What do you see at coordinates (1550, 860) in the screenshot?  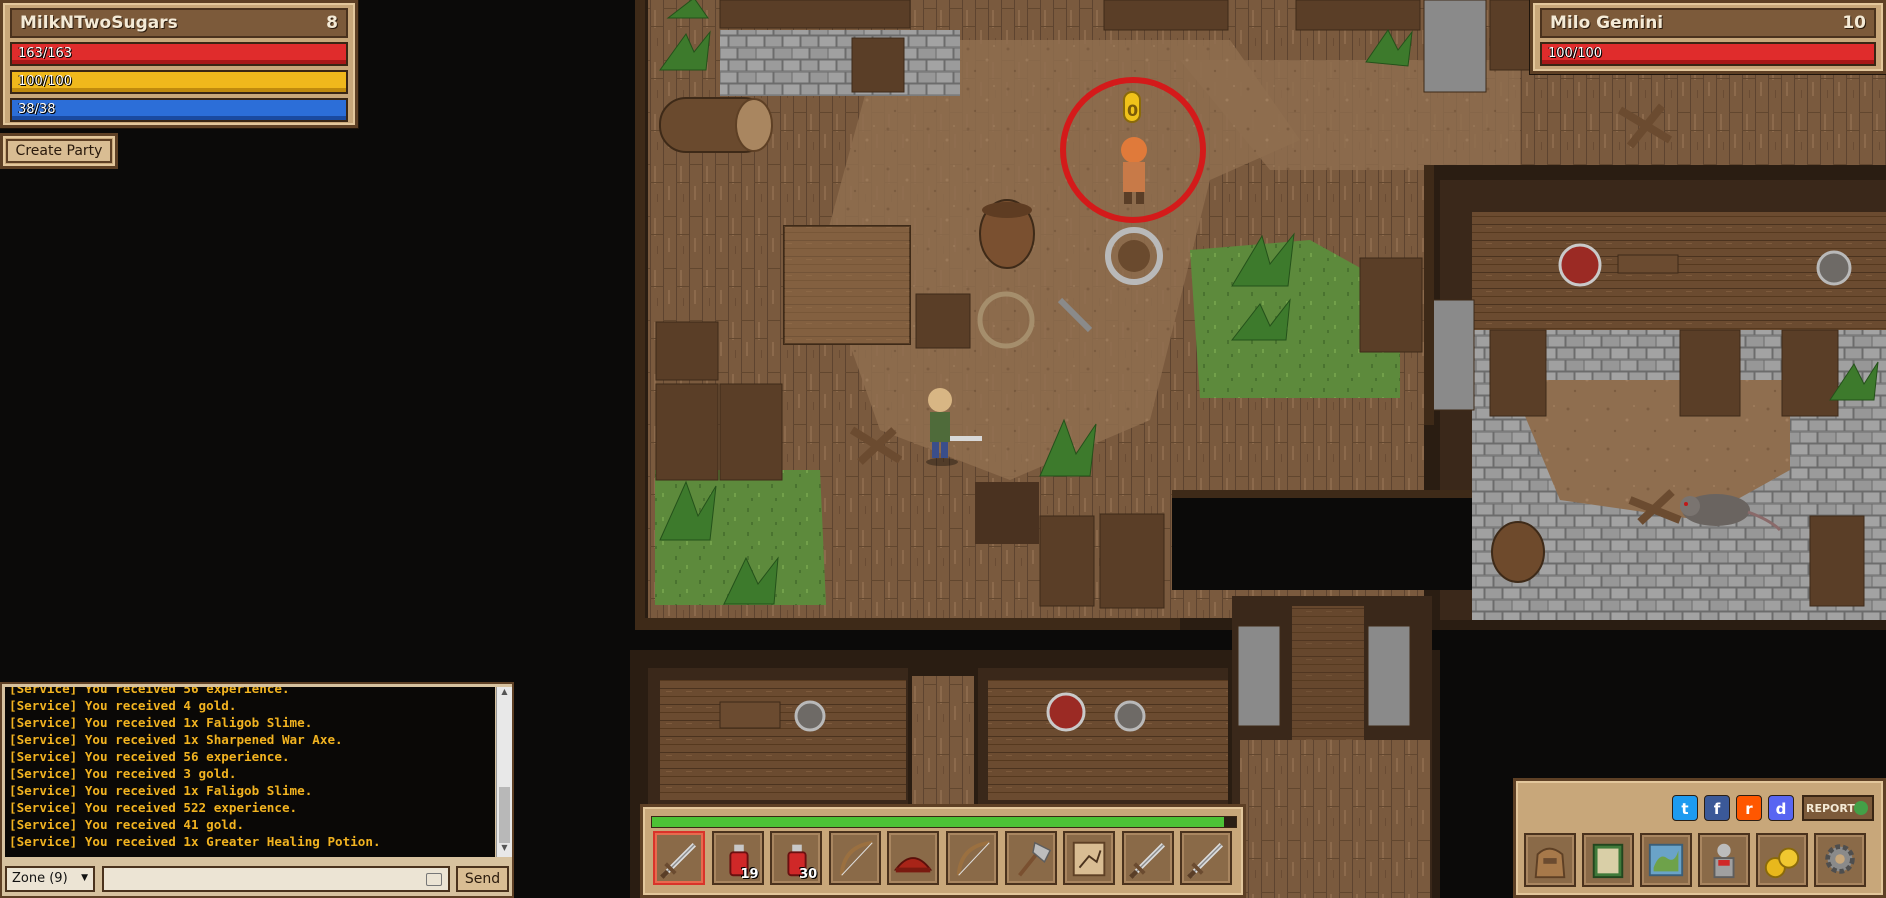 I see `inventory-bag-button` at bounding box center [1550, 860].